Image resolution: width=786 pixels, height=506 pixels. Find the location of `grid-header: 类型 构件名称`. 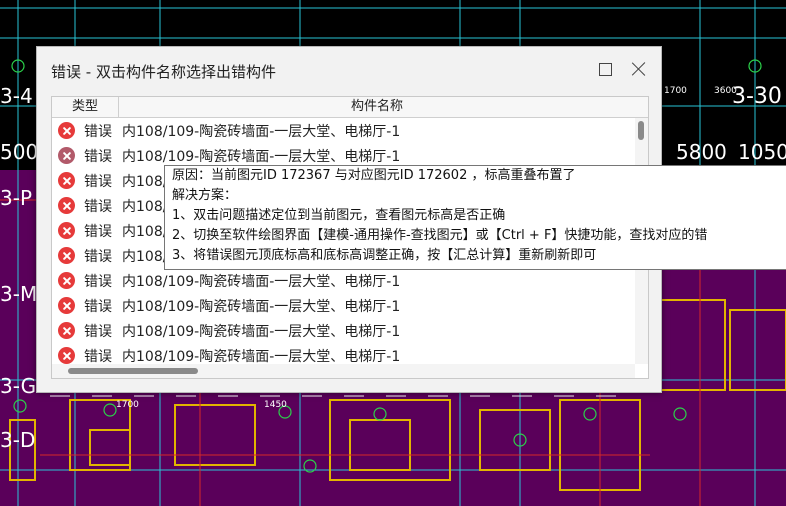

grid-header: 类型 构件名称 is located at coordinates (350, 107).